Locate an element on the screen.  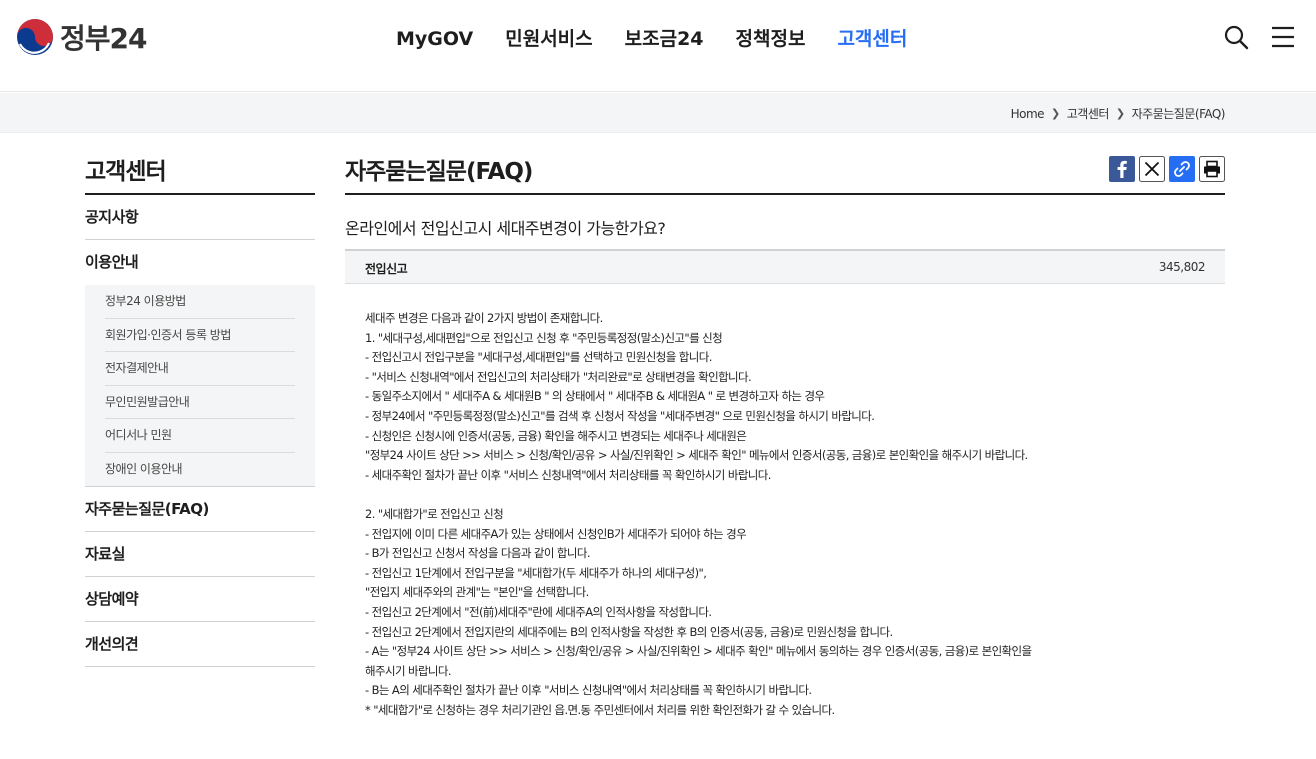
logo: 정부24 is located at coordinates (81, 37).